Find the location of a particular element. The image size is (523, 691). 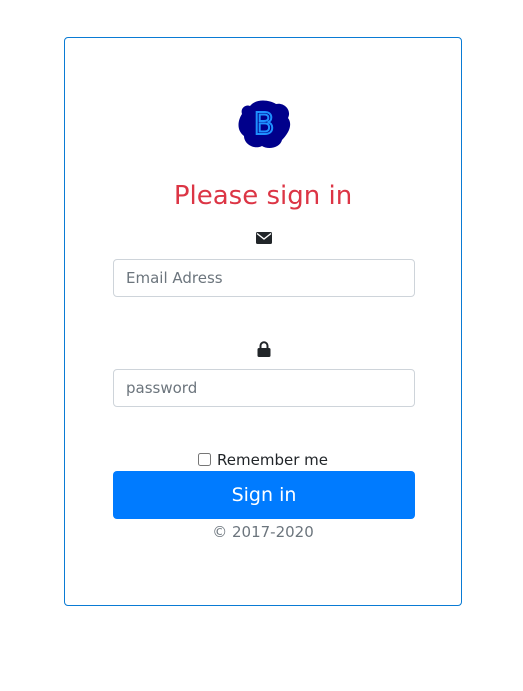

remember-me-checkbox is located at coordinates (205, 459).